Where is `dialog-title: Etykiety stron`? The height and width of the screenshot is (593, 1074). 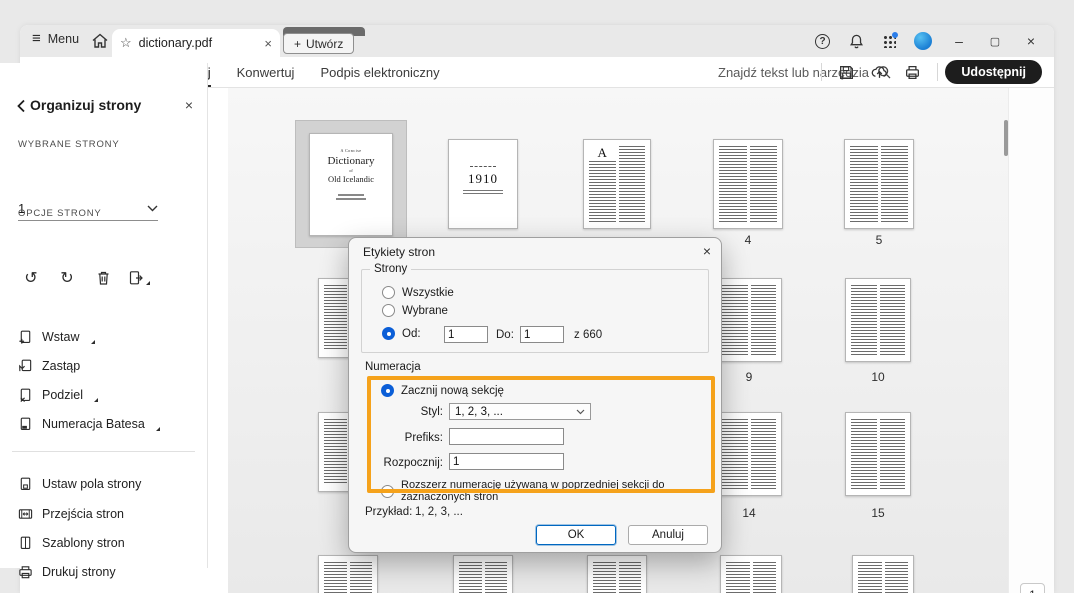 dialog-title: Etykiety stron is located at coordinates (399, 252).